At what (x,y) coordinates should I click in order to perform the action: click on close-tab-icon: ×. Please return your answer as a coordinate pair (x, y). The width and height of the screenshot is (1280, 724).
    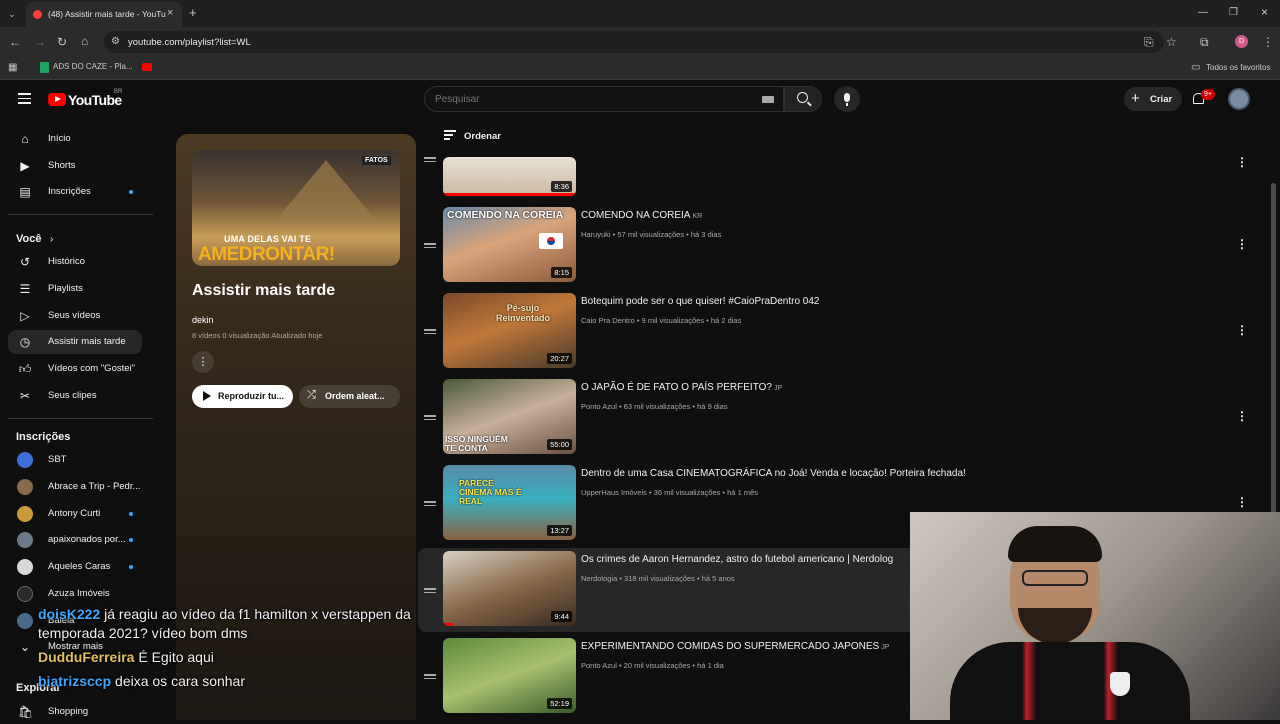
    Looking at the image, I should click on (170, 13).